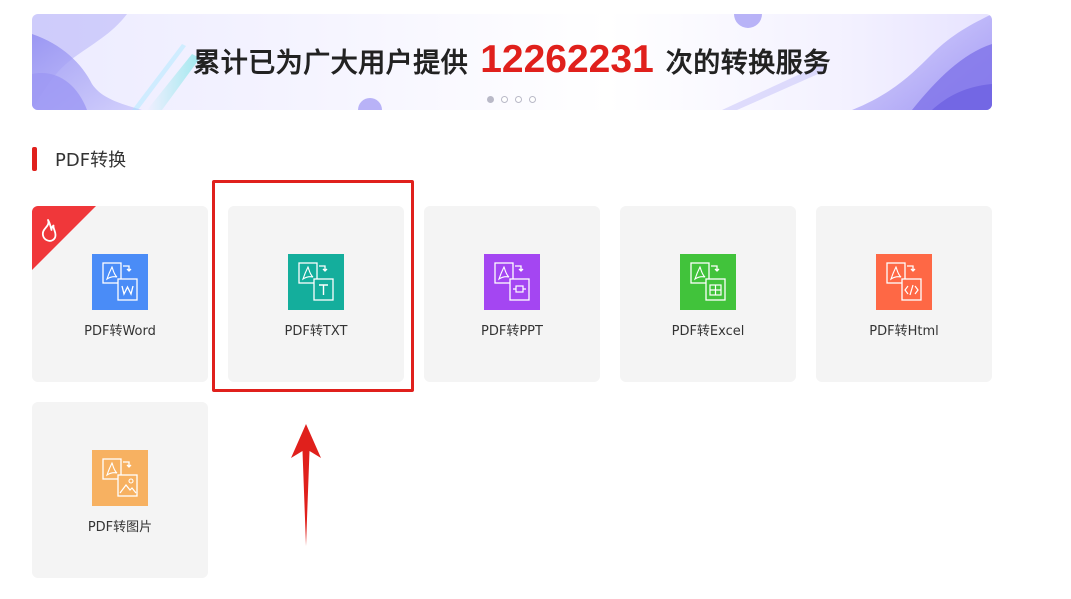 This screenshot has height=599, width=1071. Describe the element at coordinates (708, 331) in the screenshot. I see `card-label: PDF转Excel` at that location.